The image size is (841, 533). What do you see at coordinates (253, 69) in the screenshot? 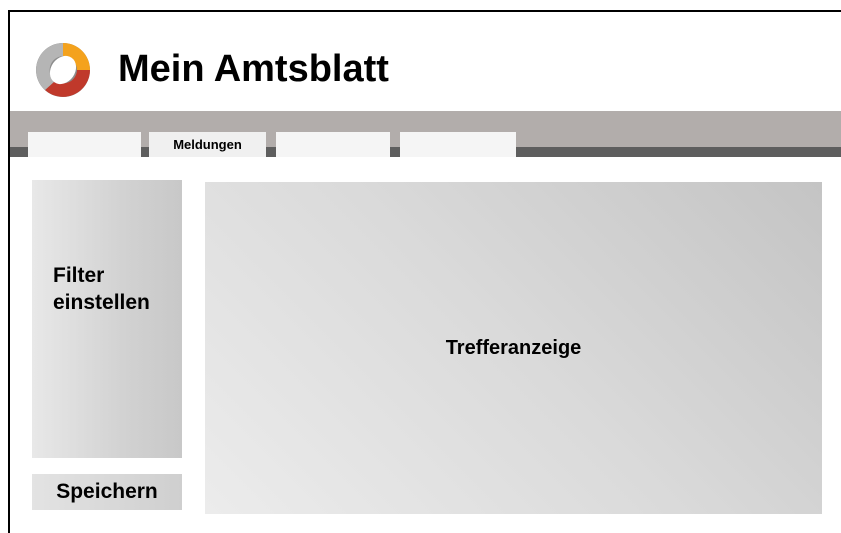
I see `app-title: Mein Amtsblatt` at bounding box center [253, 69].